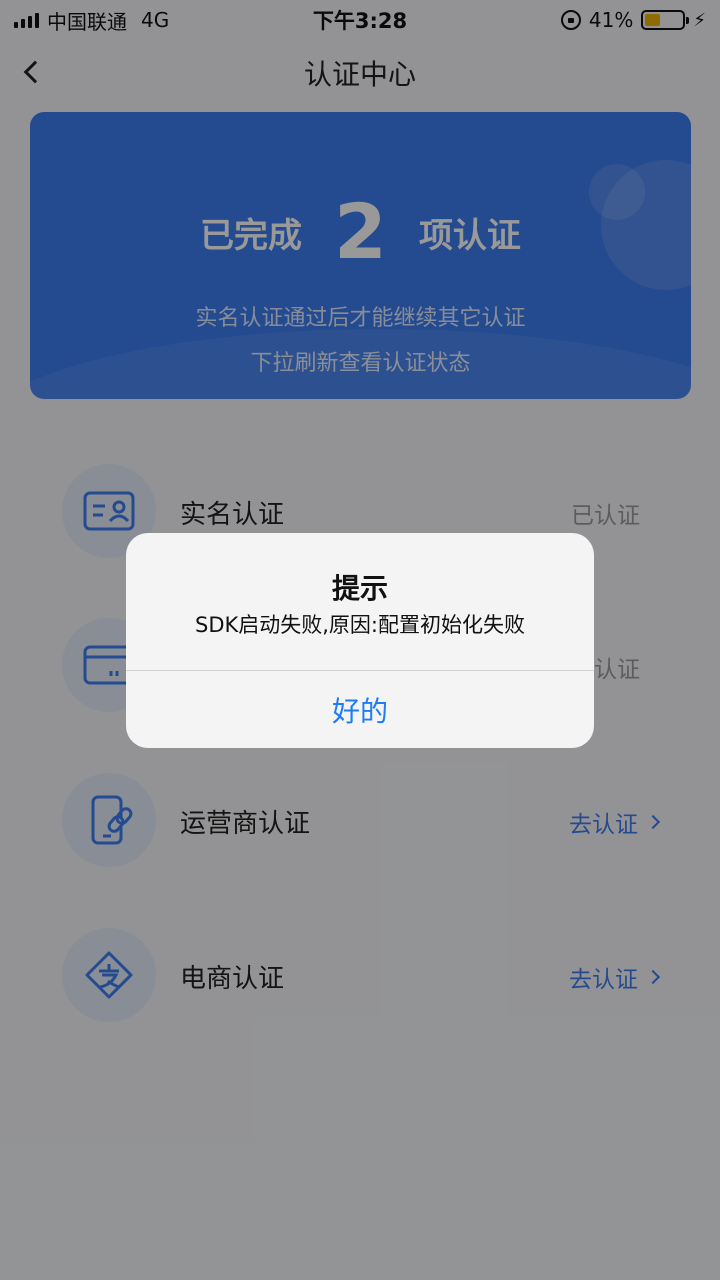 Image resolution: width=720 pixels, height=1280 pixels. What do you see at coordinates (359, 588) in the screenshot?
I see `alert-title: 提示` at bounding box center [359, 588].